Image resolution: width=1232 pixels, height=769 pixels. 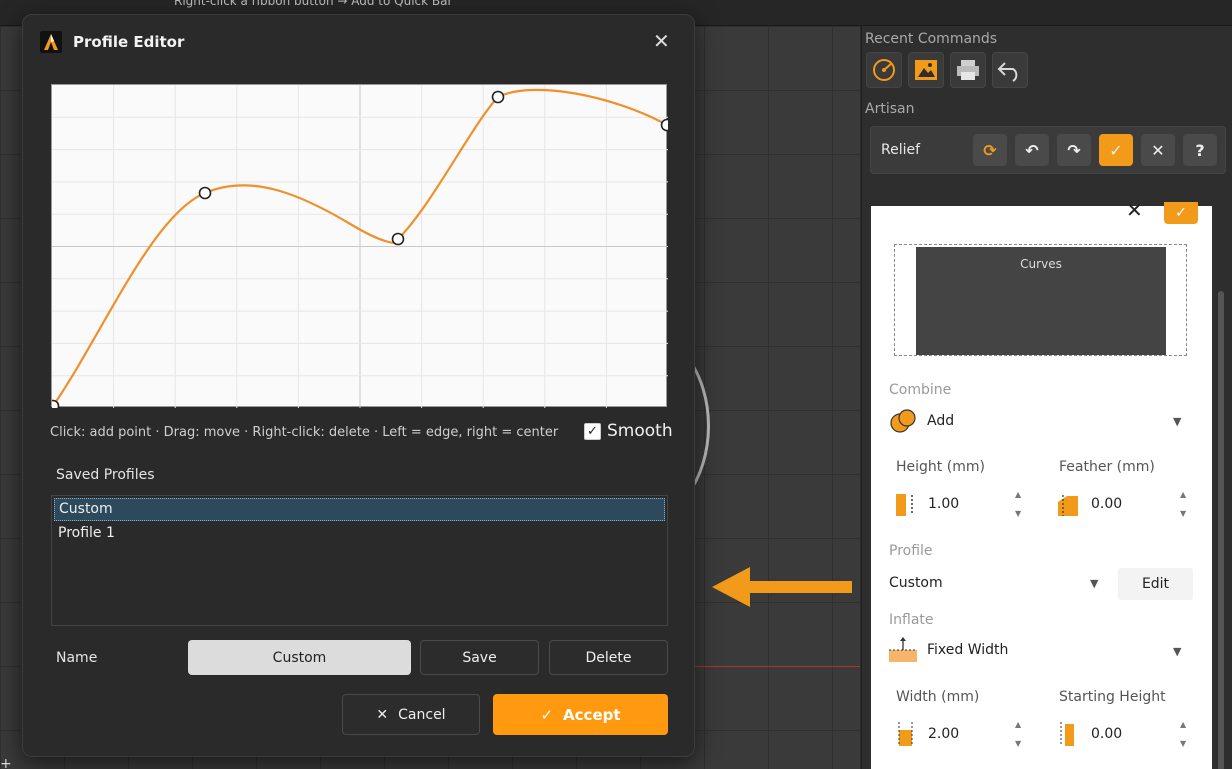 What do you see at coordinates (1107, 467) in the screenshot?
I see `feather-label: Feather (mm)` at bounding box center [1107, 467].